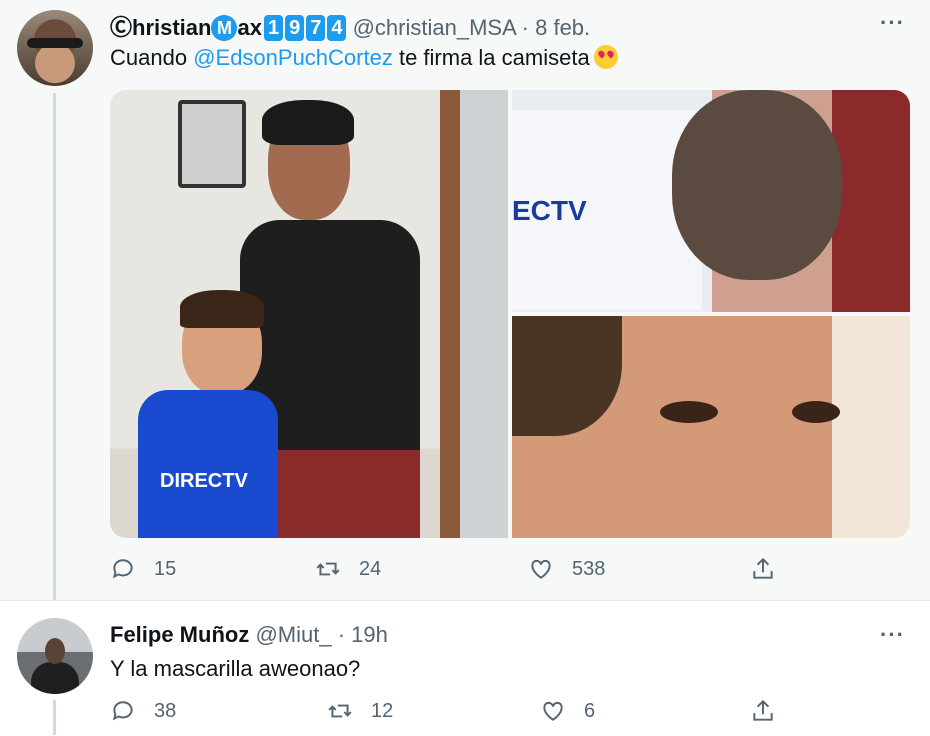 The image size is (930, 736). What do you see at coordinates (316, 28) in the screenshot?
I see `digit-badge: 7` at bounding box center [316, 28].